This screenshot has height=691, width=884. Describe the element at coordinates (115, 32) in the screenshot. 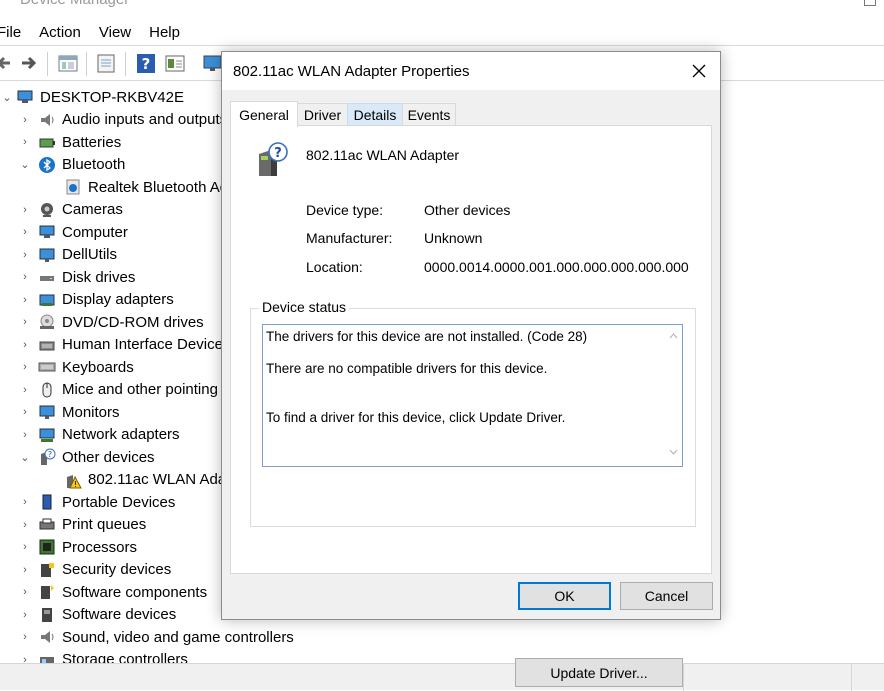

I see `menu-view: View` at that location.